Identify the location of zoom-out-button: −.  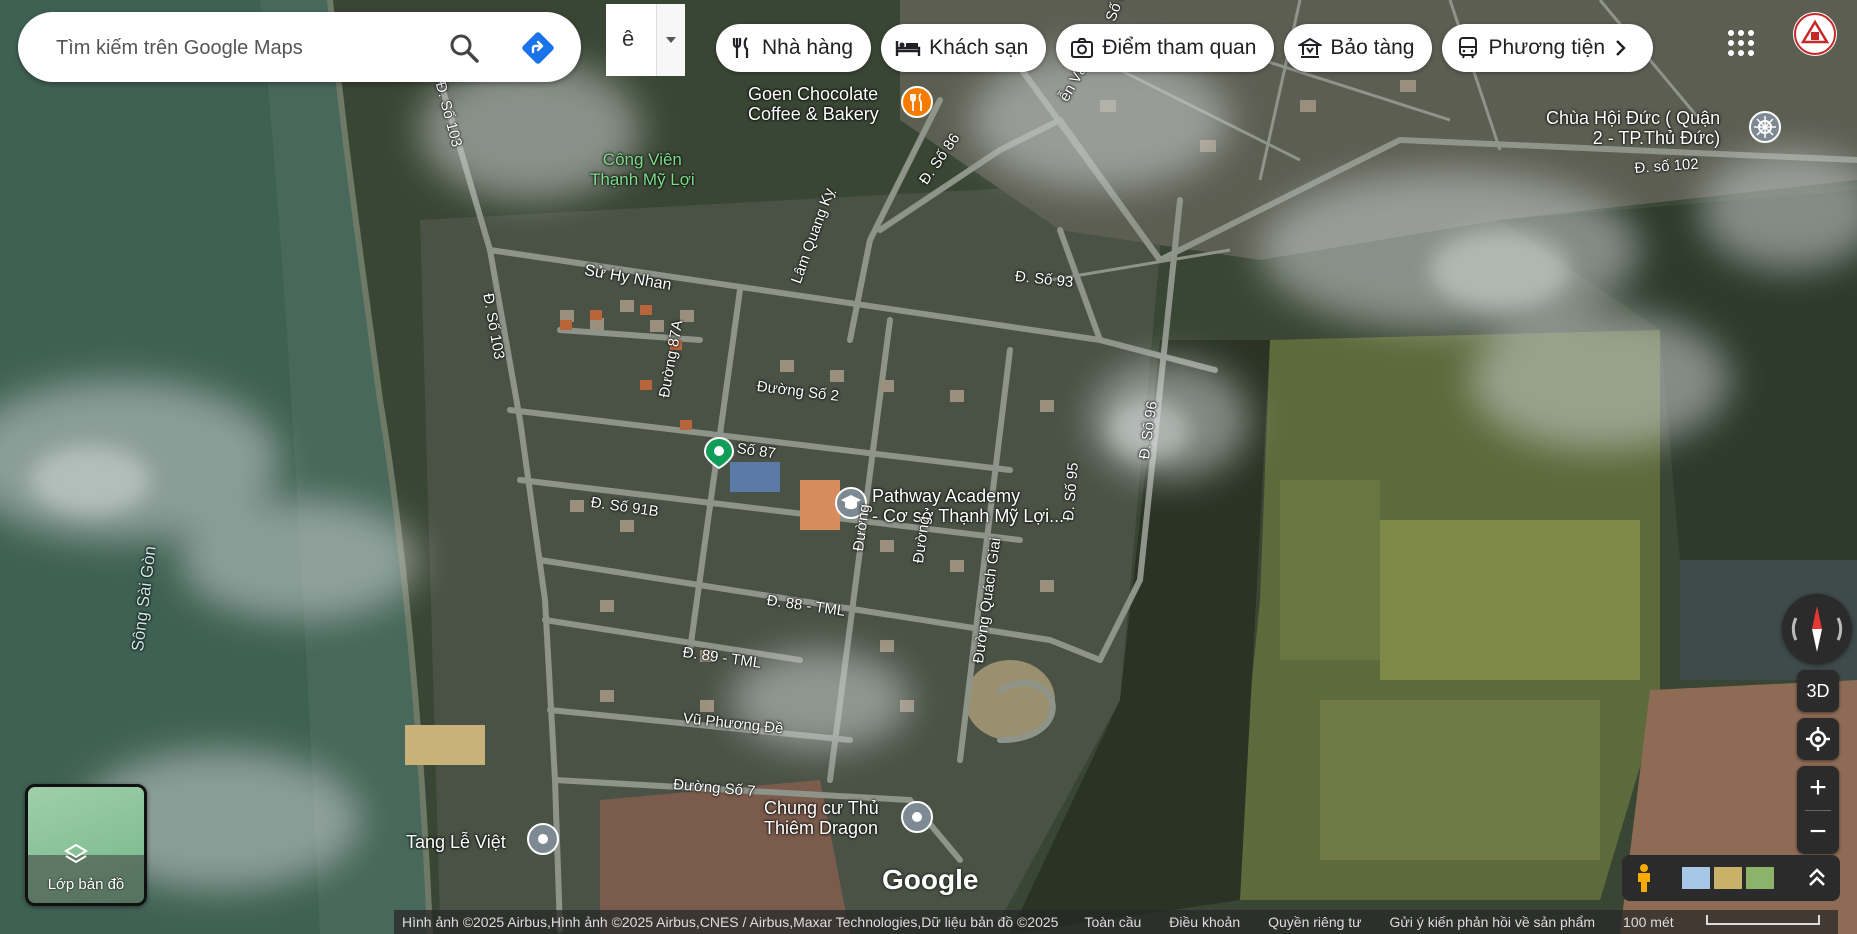
(1818, 832).